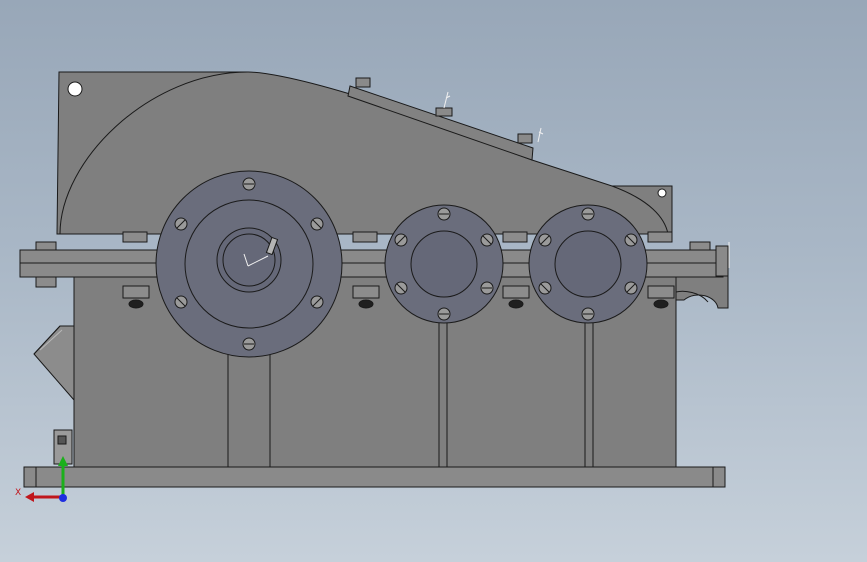  I want to click on triad-z-axis, so click(63, 498).